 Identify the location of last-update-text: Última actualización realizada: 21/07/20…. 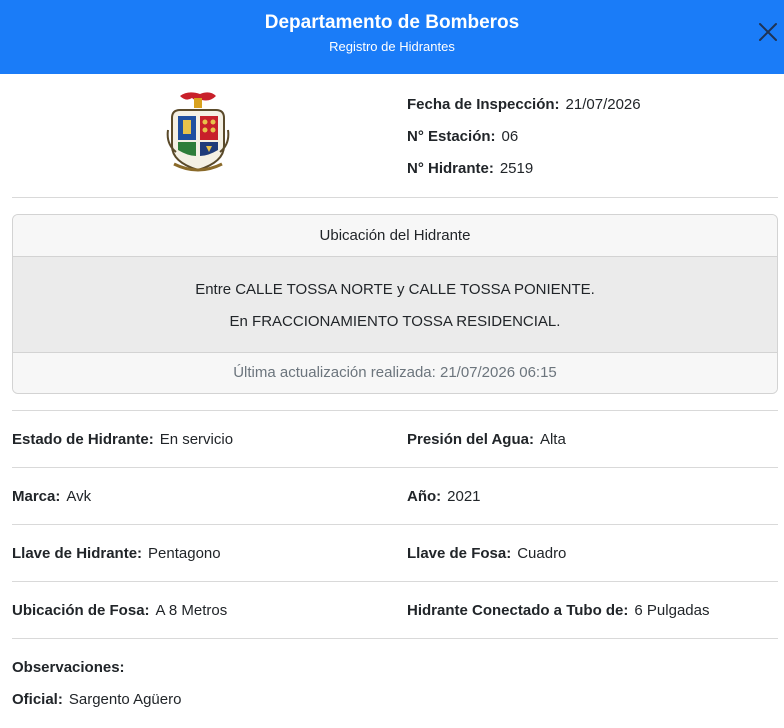
(395, 373).